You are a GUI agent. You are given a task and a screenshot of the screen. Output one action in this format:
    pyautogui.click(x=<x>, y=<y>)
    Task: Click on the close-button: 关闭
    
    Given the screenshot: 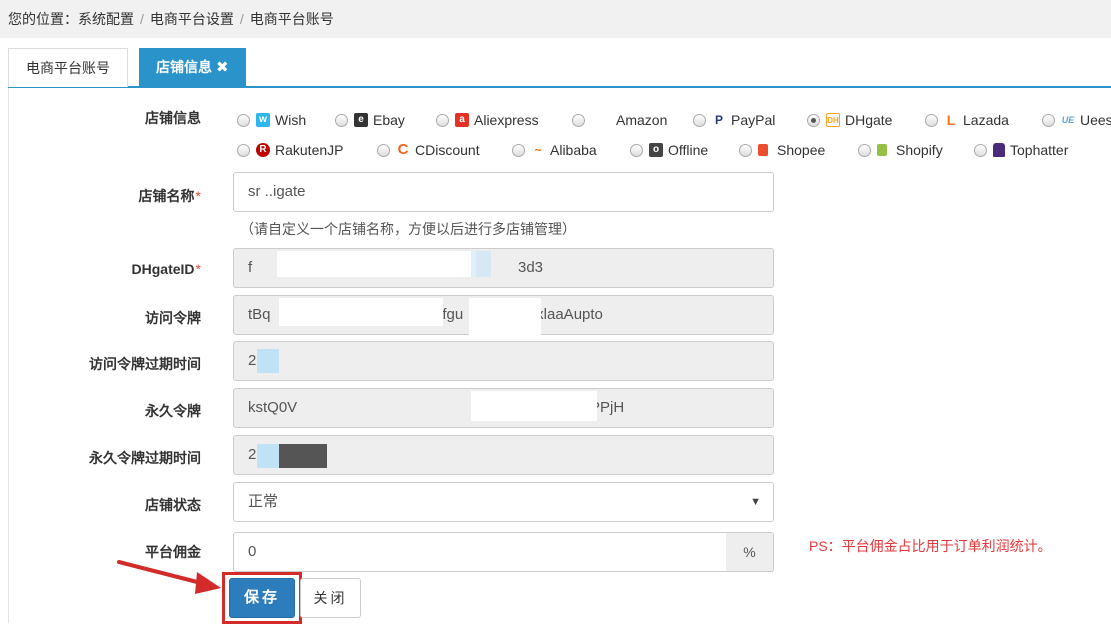 What is the action you would take?
    pyautogui.click(x=330, y=598)
    